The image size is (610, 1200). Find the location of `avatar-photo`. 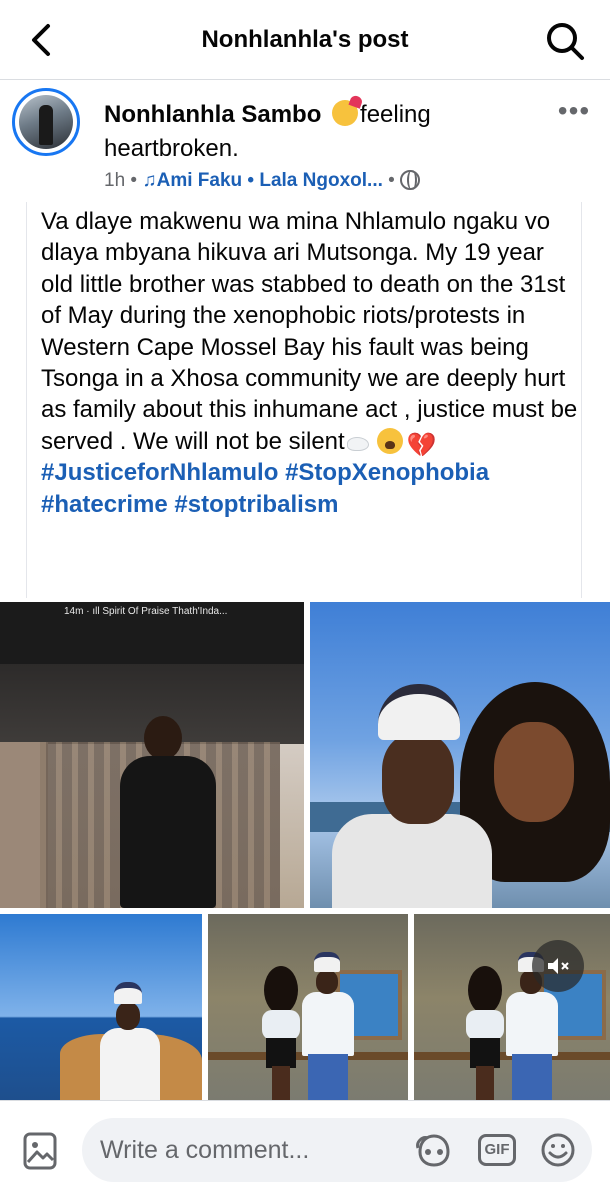

avatar-photo is located at coordinates (46, 122).